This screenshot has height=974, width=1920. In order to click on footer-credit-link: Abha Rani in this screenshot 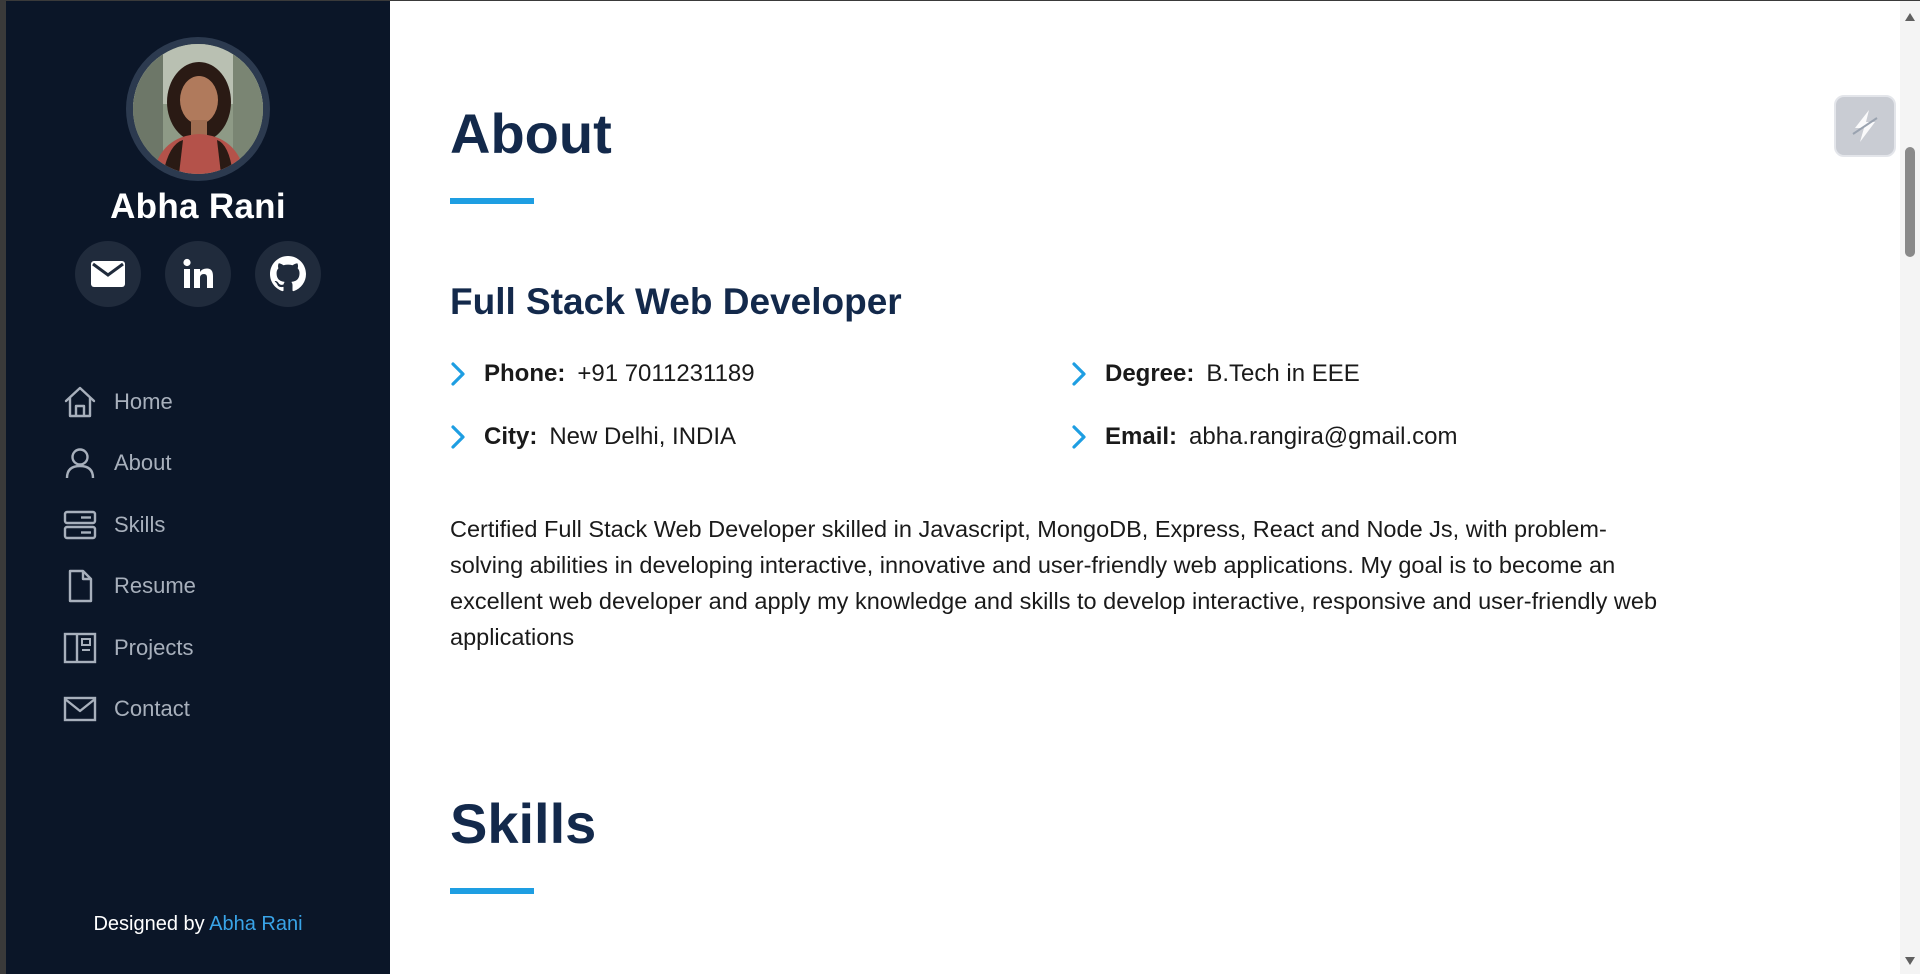, I will do `click(255, 924)`.